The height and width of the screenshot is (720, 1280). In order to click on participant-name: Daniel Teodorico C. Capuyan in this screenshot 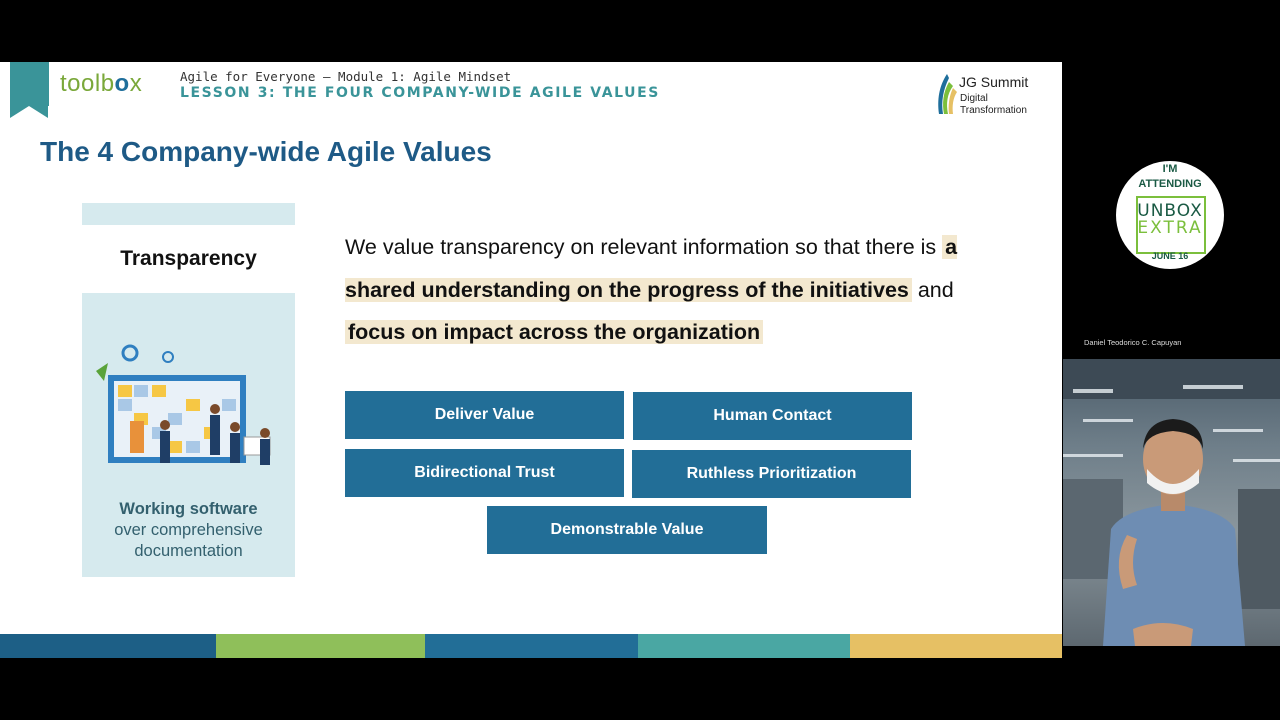, I will do `click(1133, 342)`.